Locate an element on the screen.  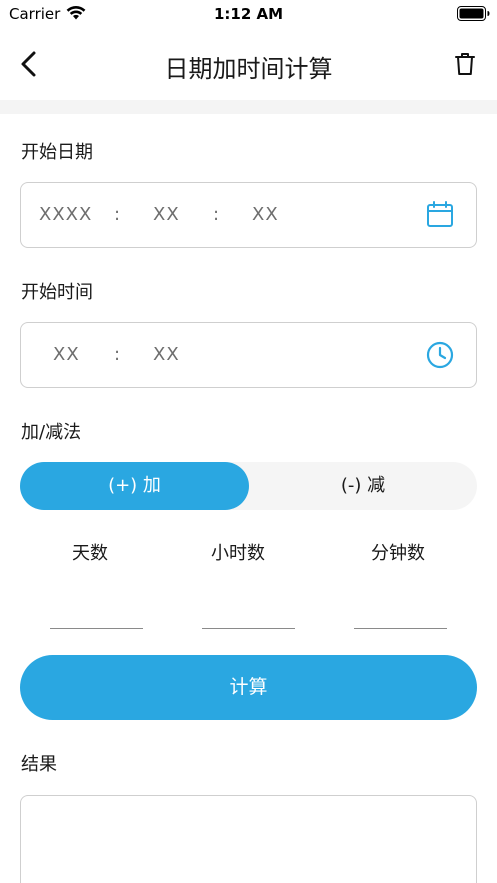
nav-bar: 日期加时间计算 is located at coordinates (248, 64).